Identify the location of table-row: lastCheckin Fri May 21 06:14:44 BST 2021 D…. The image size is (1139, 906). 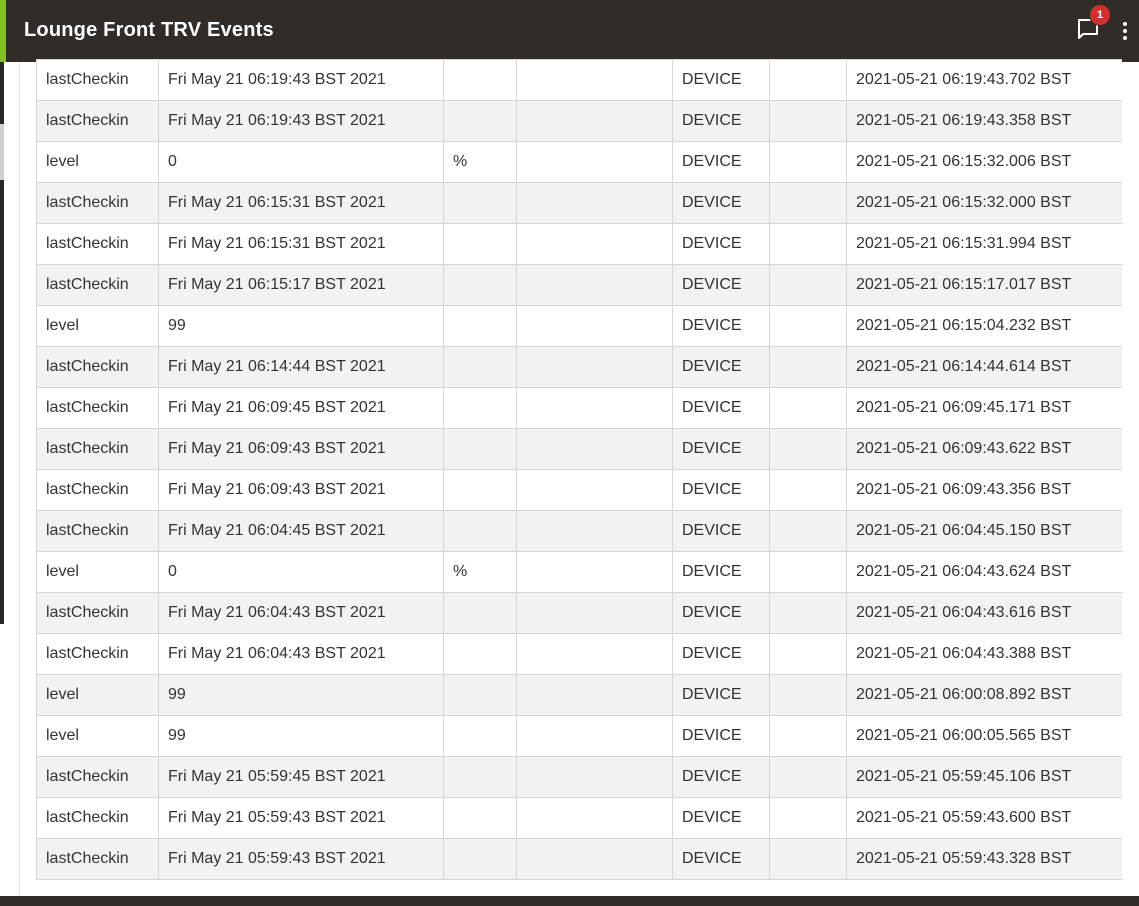
(579, 367).